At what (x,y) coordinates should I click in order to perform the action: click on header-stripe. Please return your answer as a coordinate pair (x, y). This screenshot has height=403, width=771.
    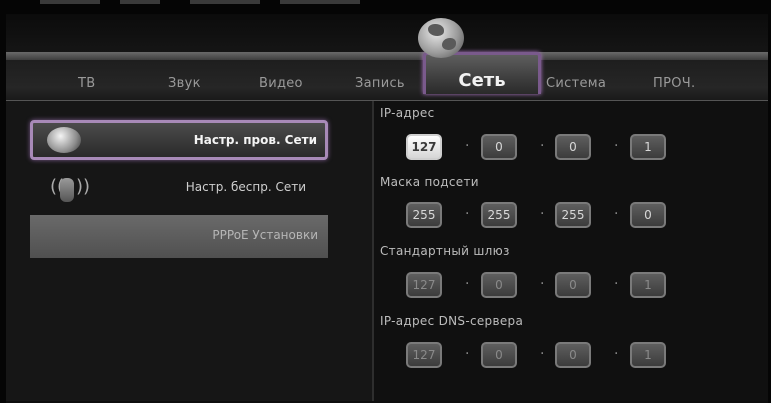
    Looking at the image, I should click on (387, 56).